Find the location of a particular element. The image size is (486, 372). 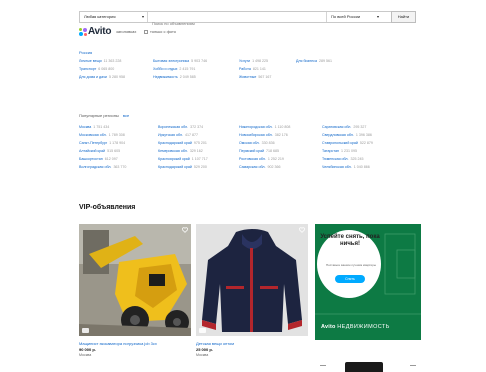

city-link: Тюменская обл. 325 245 is located at coordinates (347, 159).